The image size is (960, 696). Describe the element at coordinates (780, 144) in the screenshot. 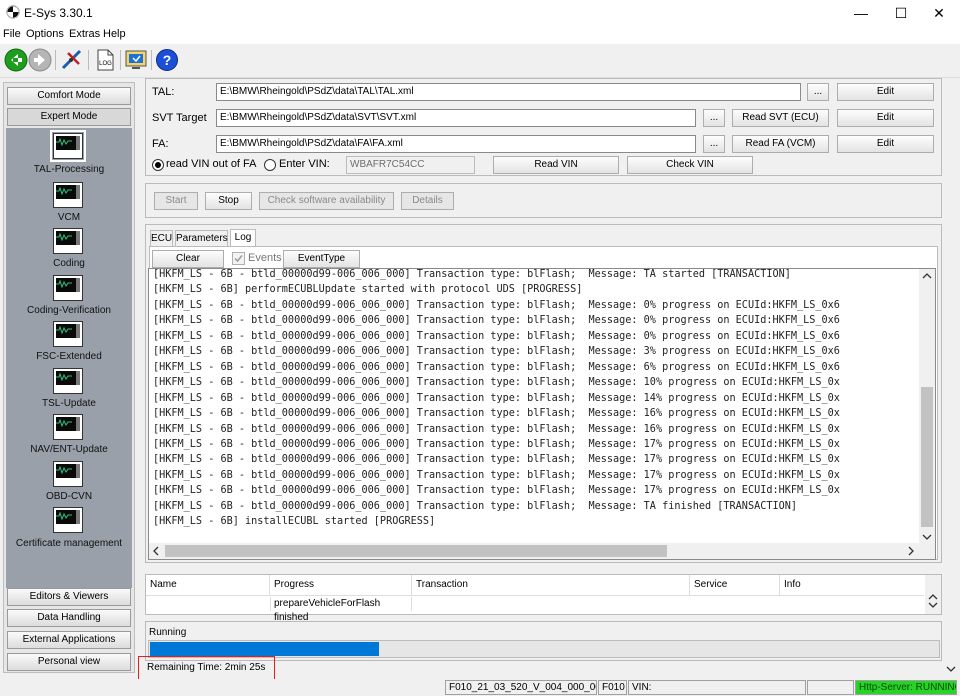

I see `read-fa-button: Read FA (VCM)` at that location.